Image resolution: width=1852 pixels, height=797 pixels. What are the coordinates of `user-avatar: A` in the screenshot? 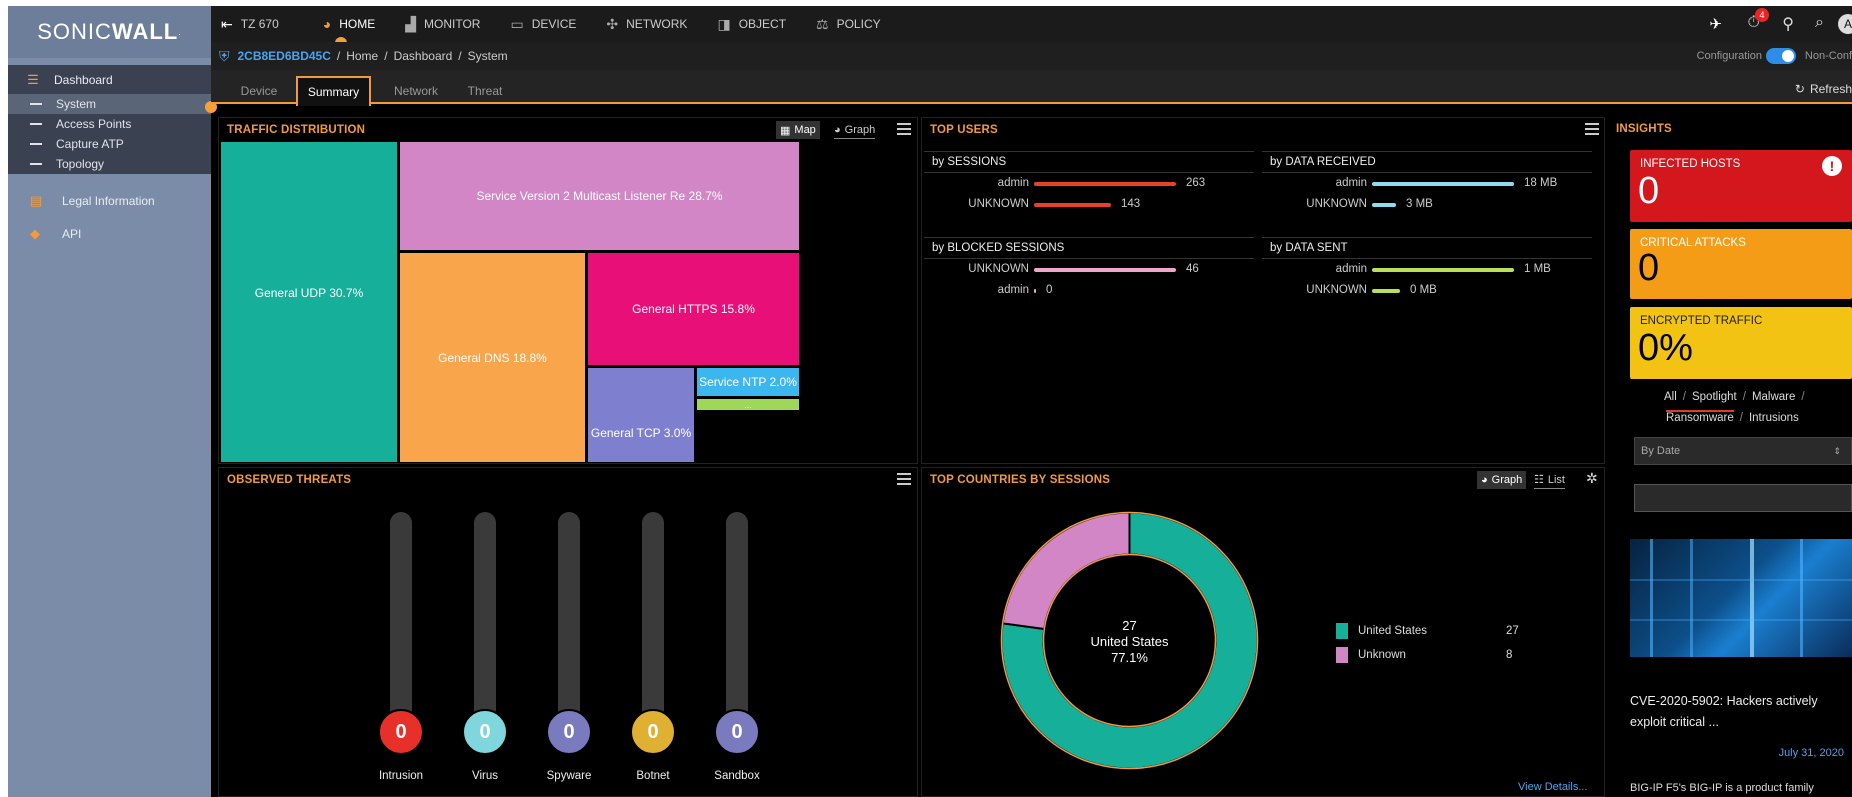 It's located at (1845, 24).